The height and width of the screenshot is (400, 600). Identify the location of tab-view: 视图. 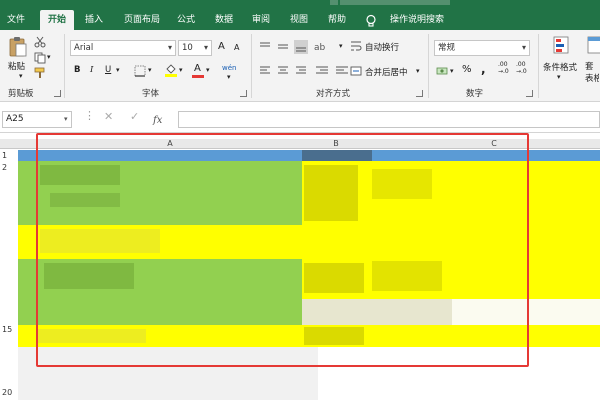
(299, 20).